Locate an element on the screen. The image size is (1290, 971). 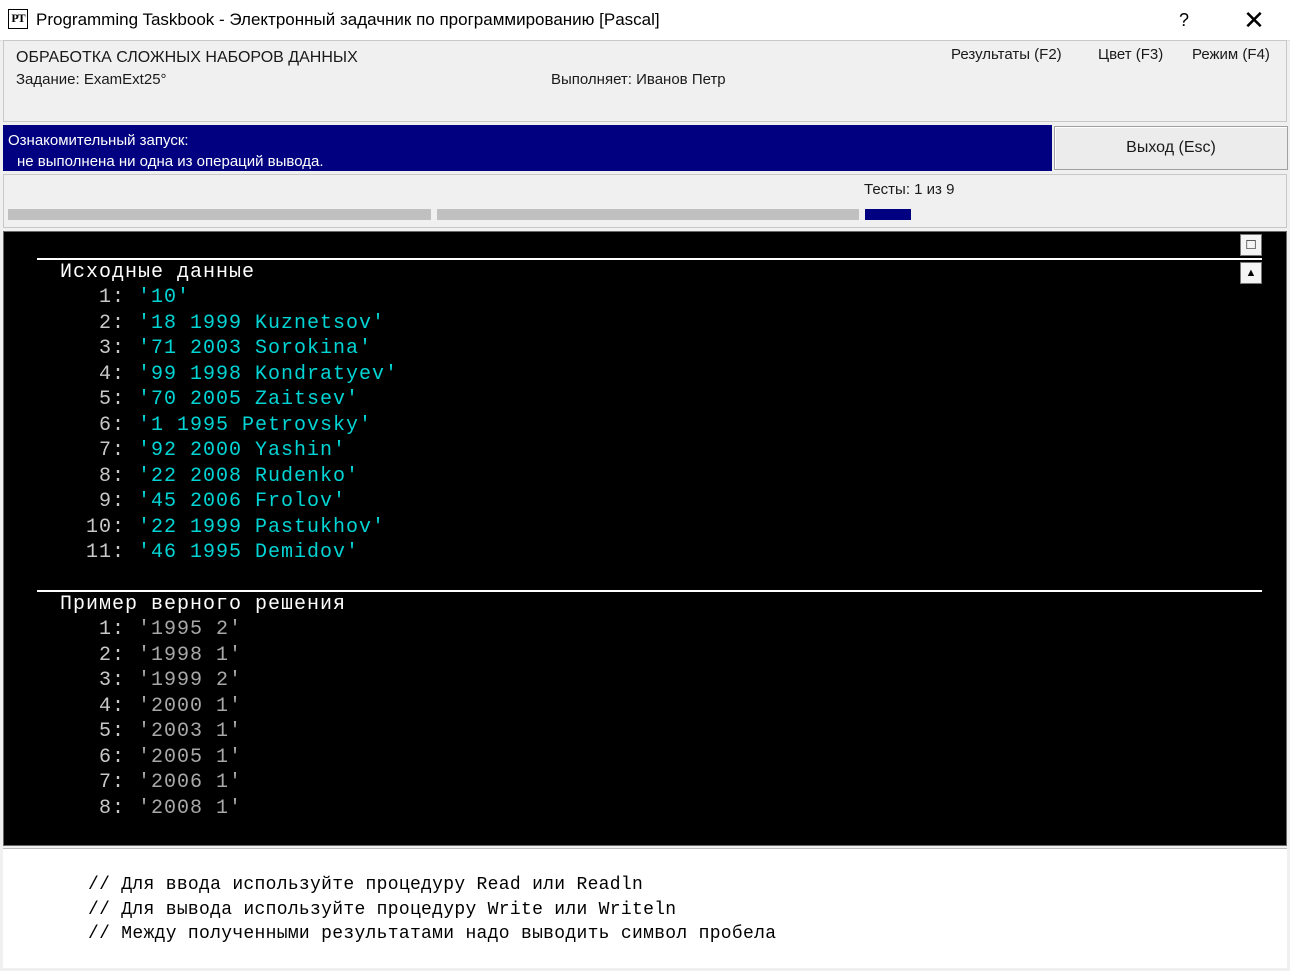
input-heading: Исходные данные is located at coordinates (158, 272).